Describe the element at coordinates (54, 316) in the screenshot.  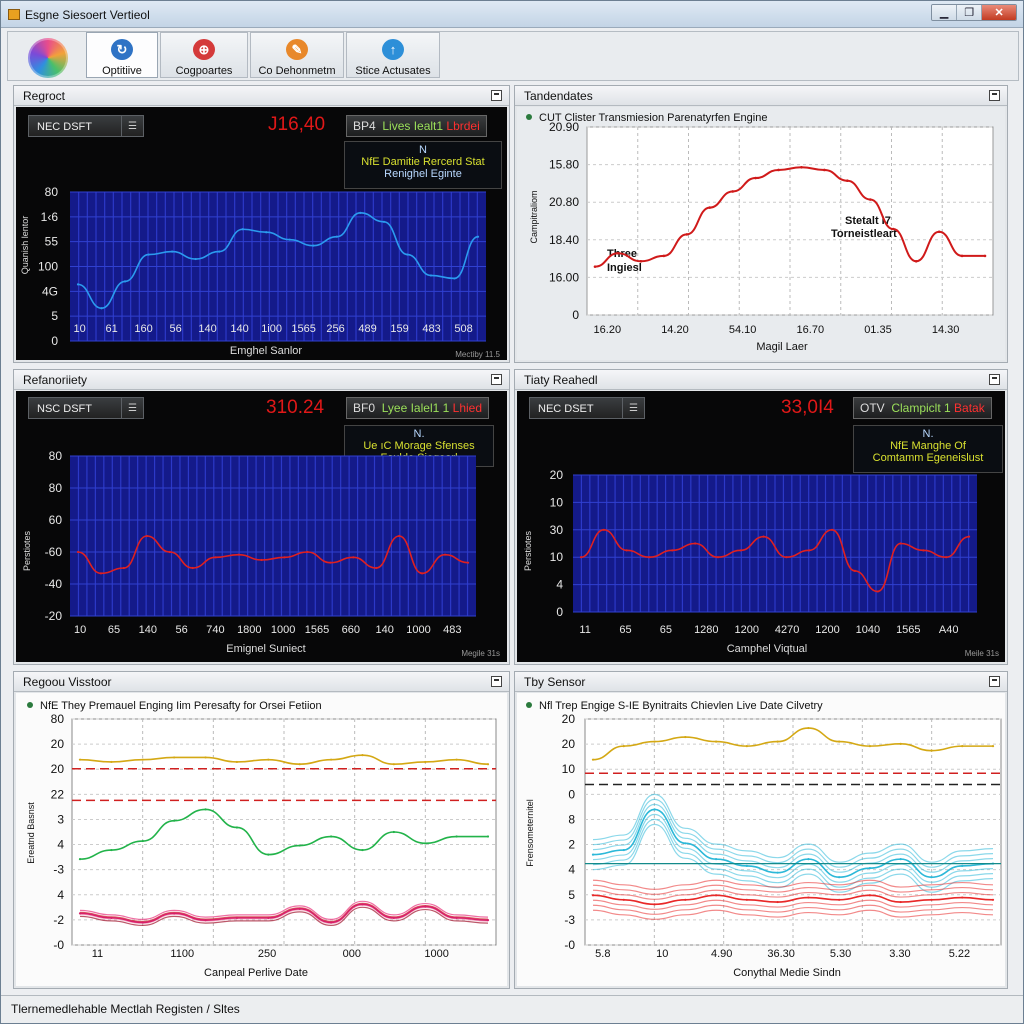
I see `y-tick-label: 5` at that location.